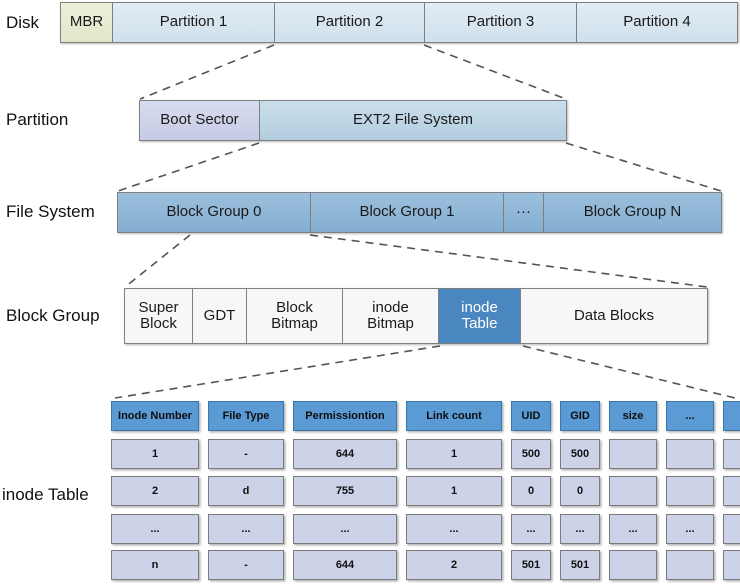 The width and height of the screenshot is (740, 588). Describe the element at coordinates (657, 22) in the screenshot. I see `disk-cell-partition-4: Partition 4` at that location.